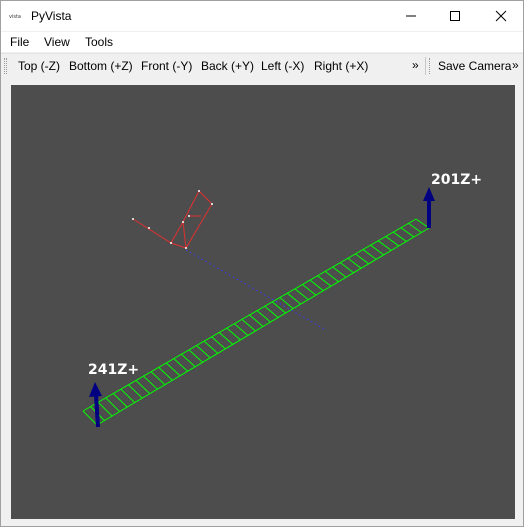  I want to click on close-icon, so click(501, 16).